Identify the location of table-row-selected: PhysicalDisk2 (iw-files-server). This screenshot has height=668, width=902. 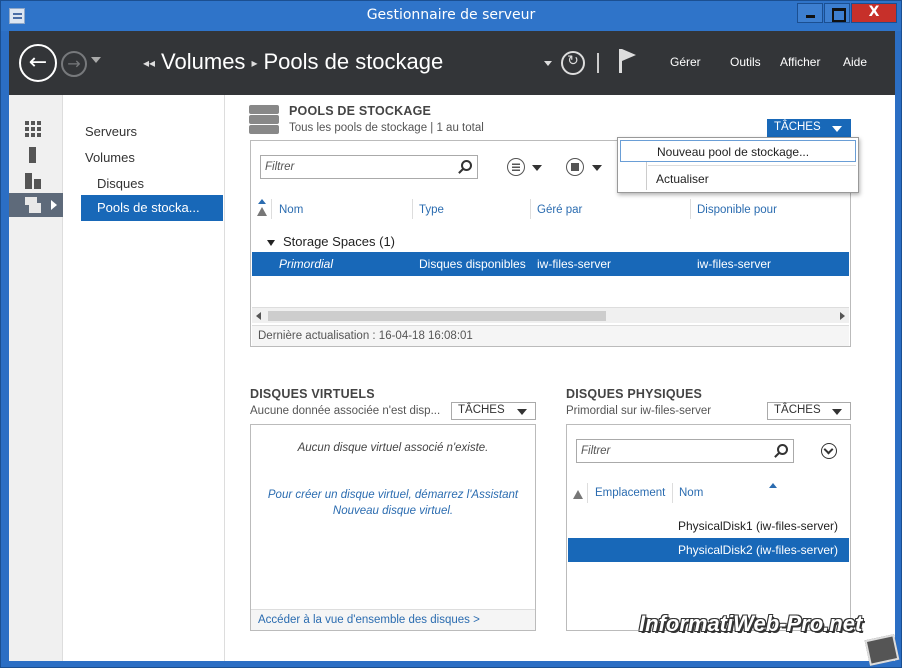
(708, 550).